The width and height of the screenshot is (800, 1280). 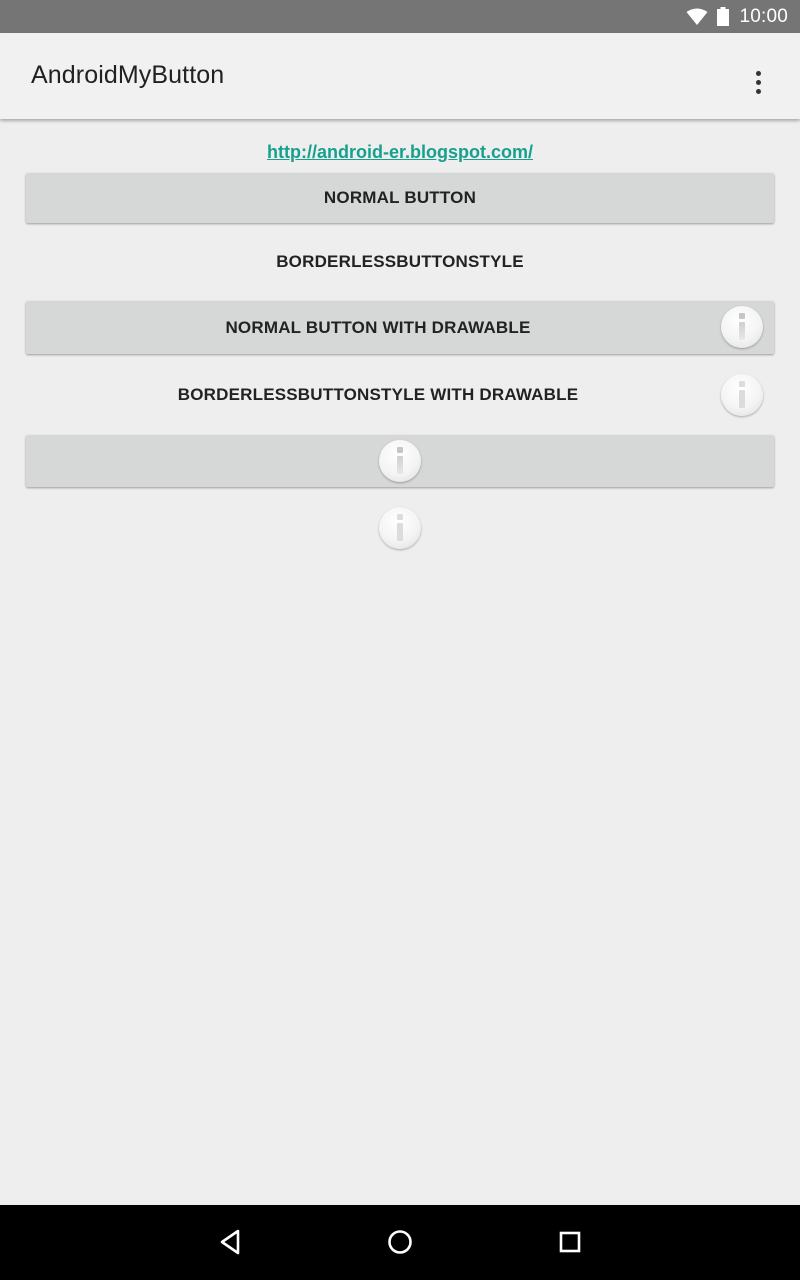 I want to click on borderless-icon-only-button, so click(x=400, y=528).